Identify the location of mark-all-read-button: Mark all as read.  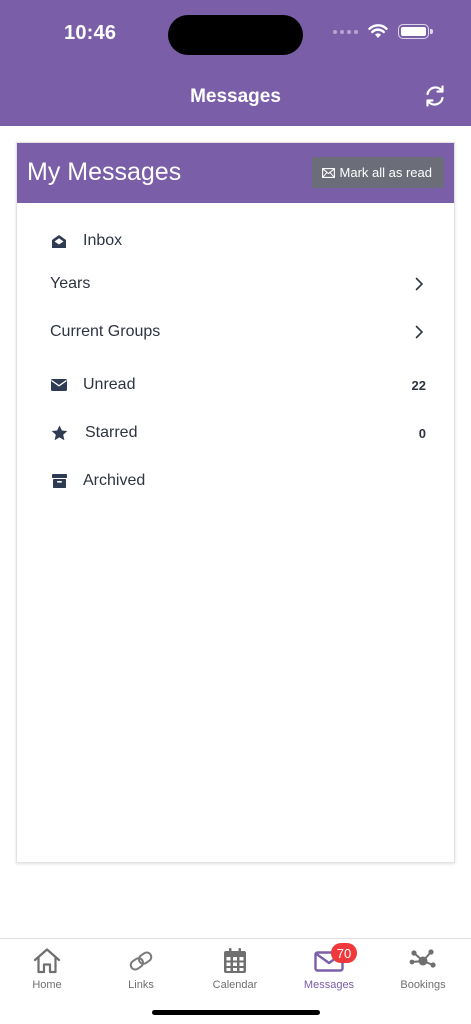
(377, 172).